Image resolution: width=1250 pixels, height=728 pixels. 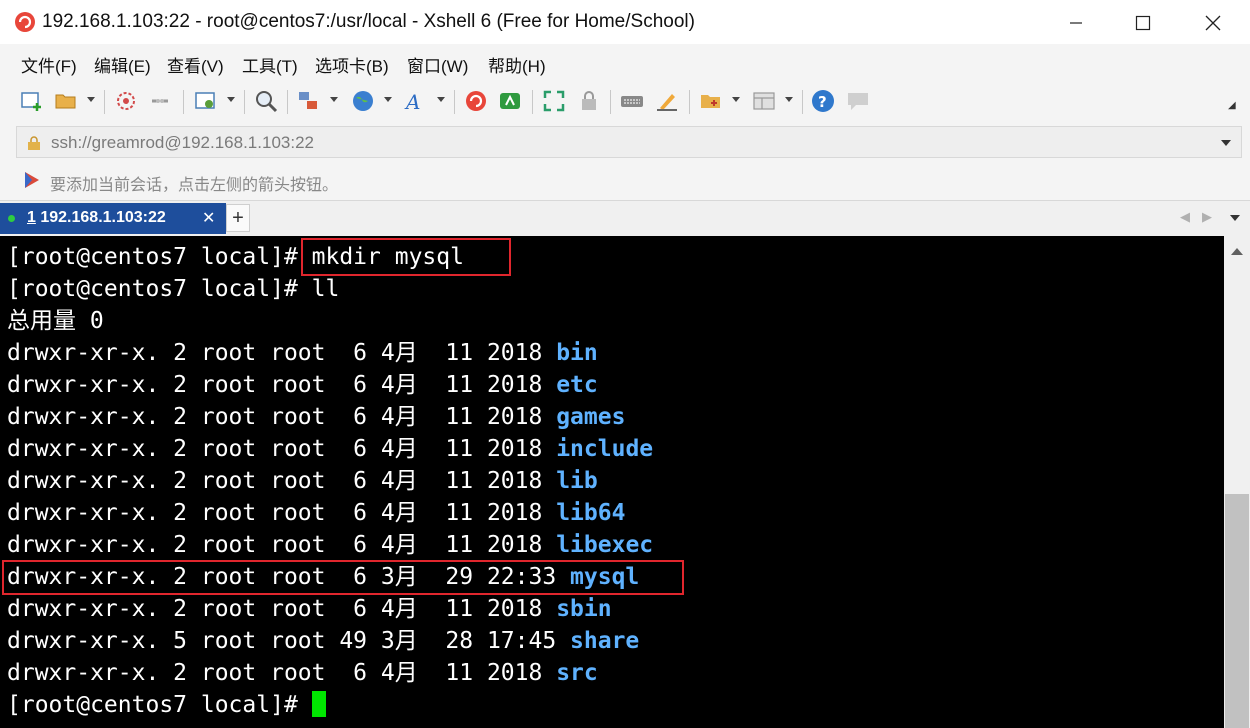 What do you see at coordinates (764, 101) in the screenshot?
I see `layout-icon` at bounding box center [764, 101].